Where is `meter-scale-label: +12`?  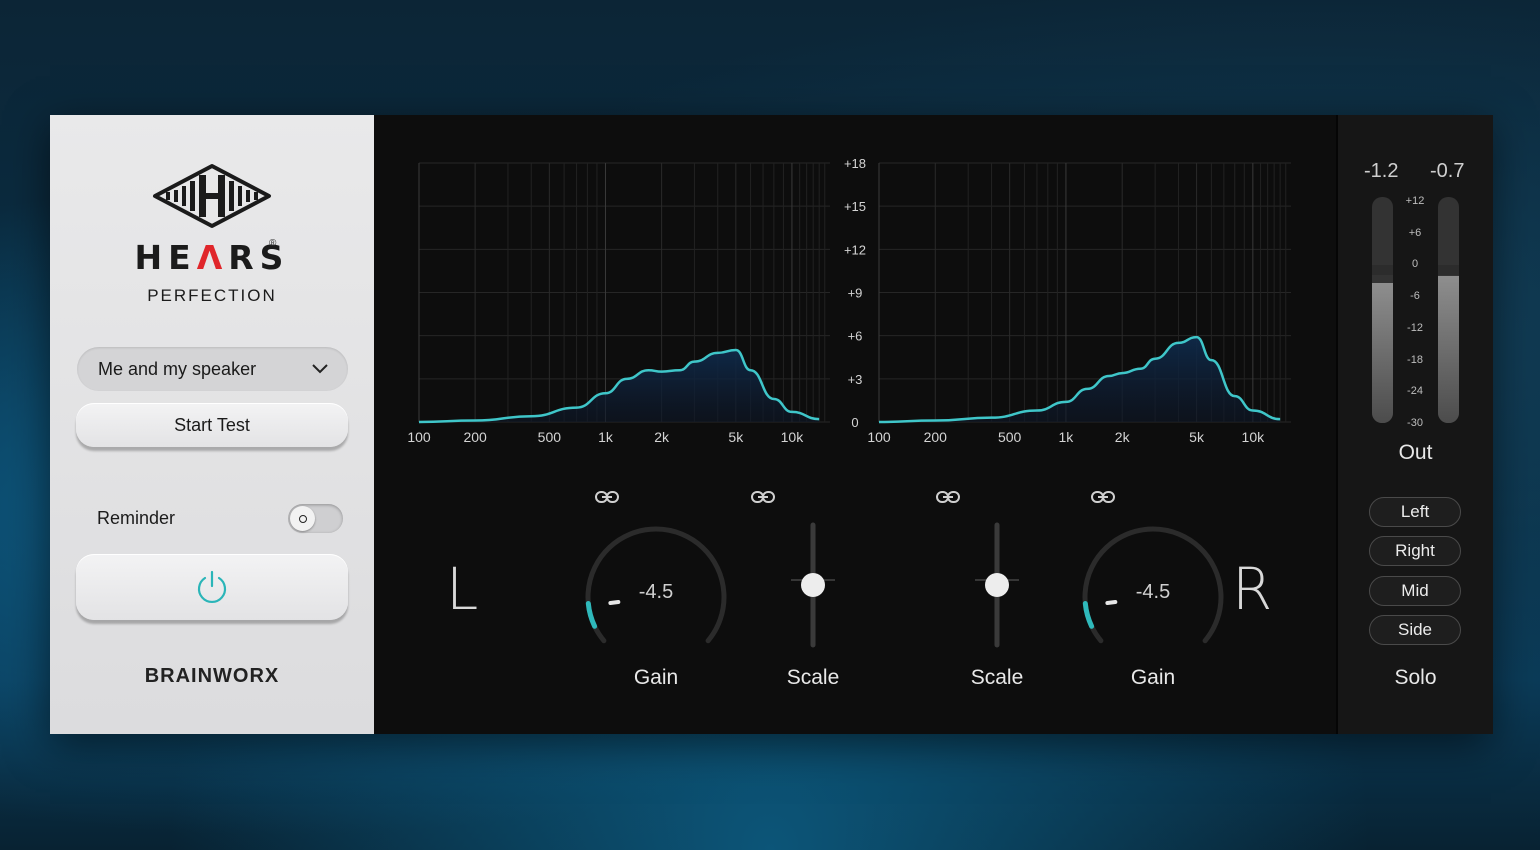 meter-scale-label: +12 is located at coordinates (1415, 201).